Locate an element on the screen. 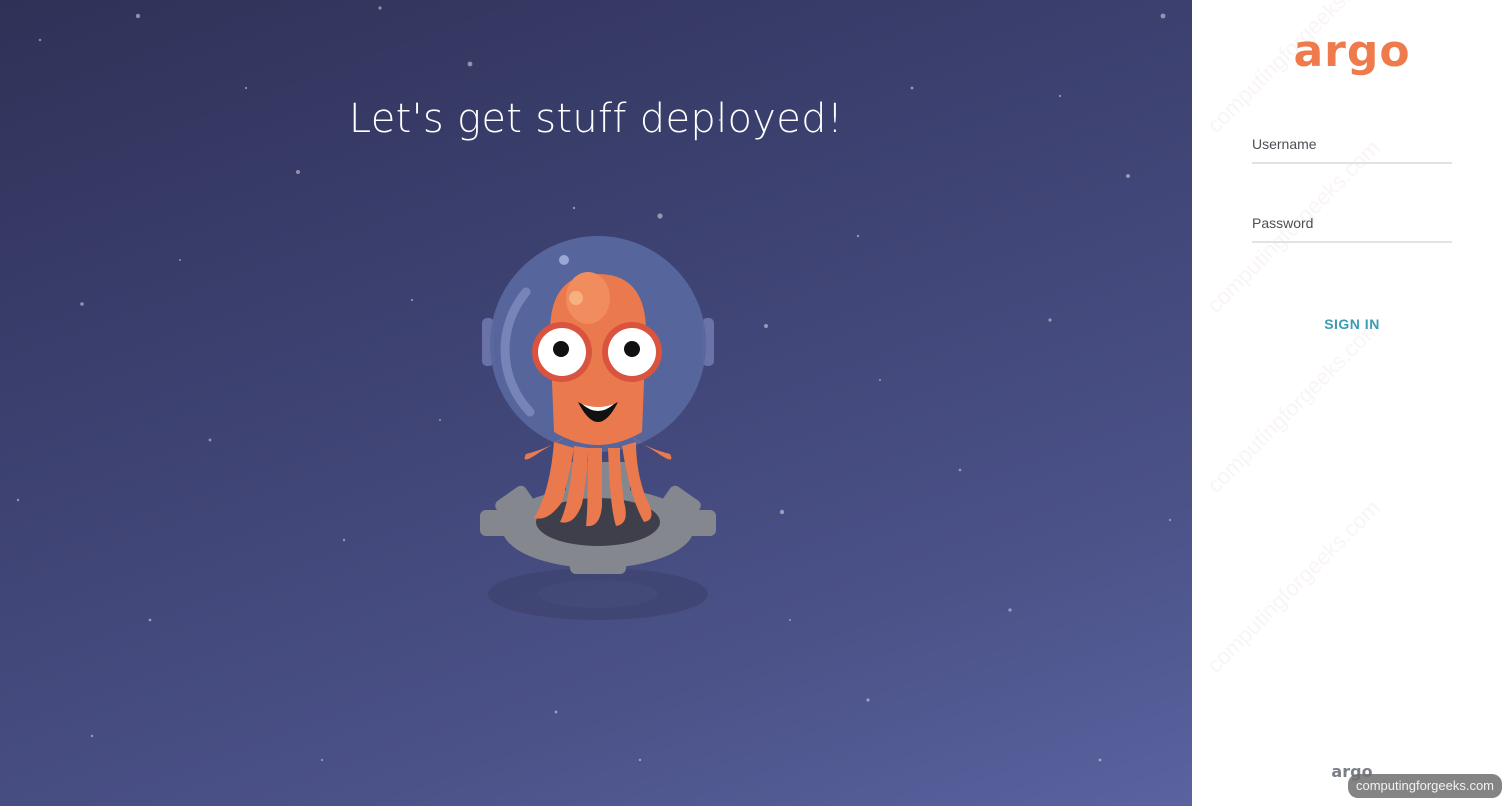 The image size is (1512, 806). argo-logo: argo is located at coordinates (1352, 51).